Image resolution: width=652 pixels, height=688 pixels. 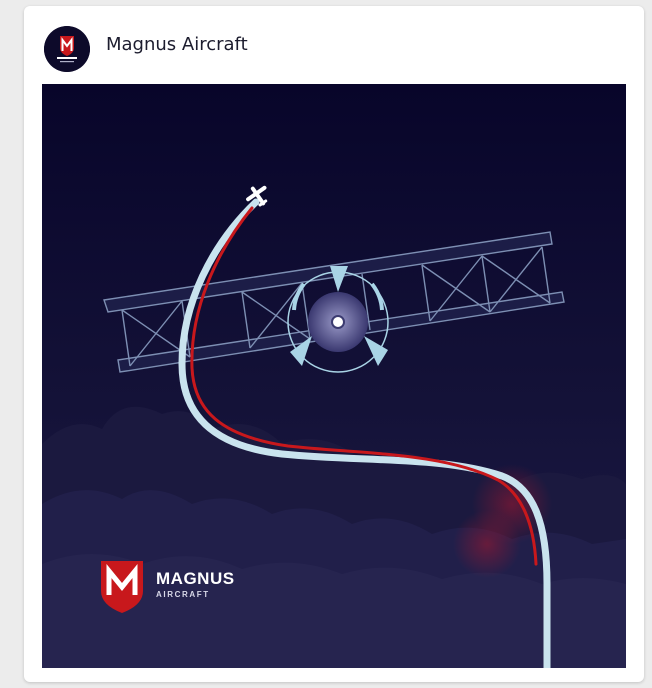 I want to click on brand-name: MAGNUS, so click(x=195, y=578).